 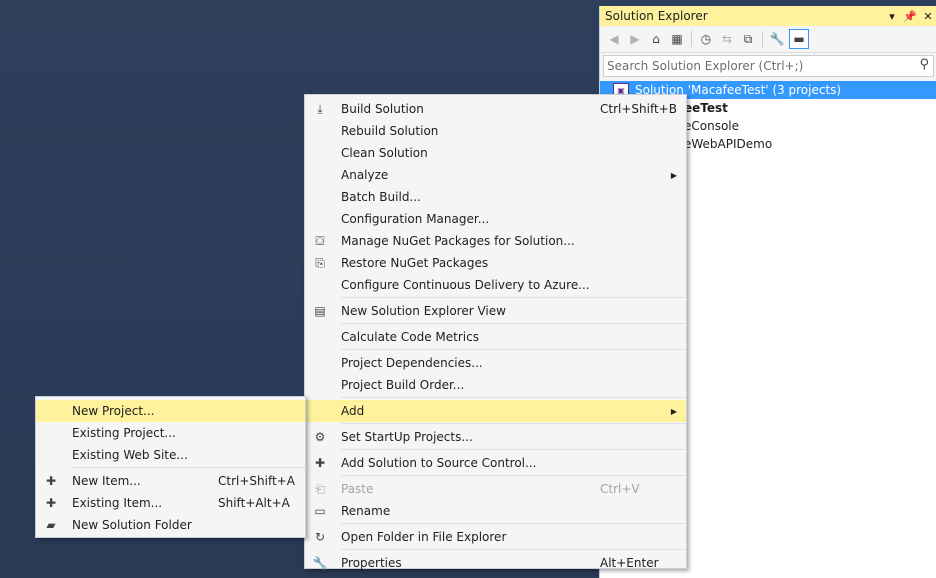 I want to click on collapse-all-icon: ⧉, so click(x=748, y=39).